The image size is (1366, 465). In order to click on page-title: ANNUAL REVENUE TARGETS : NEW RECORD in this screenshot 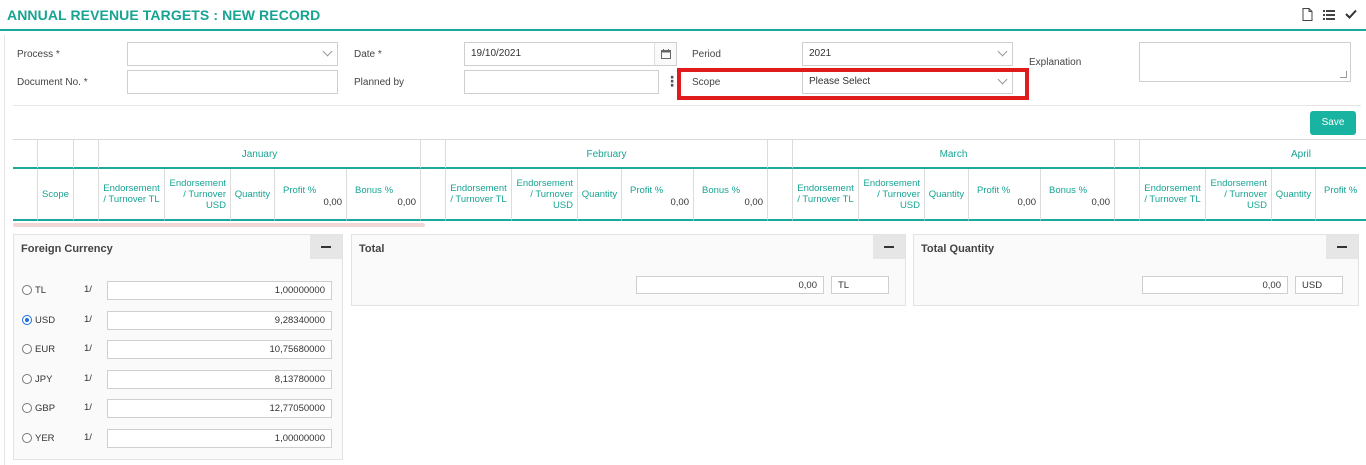, I will do `click(164, 15)`.